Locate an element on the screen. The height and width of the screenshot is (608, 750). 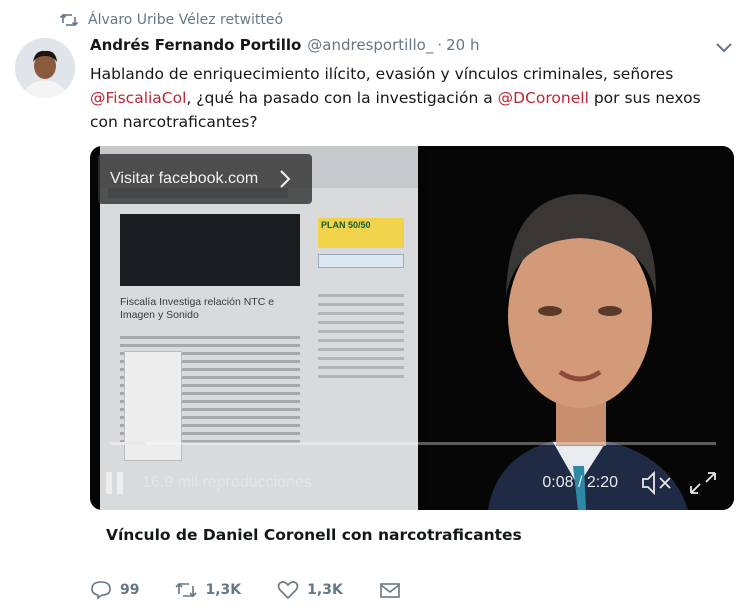
reply-button: 99 is located at coordinates (114, 590).